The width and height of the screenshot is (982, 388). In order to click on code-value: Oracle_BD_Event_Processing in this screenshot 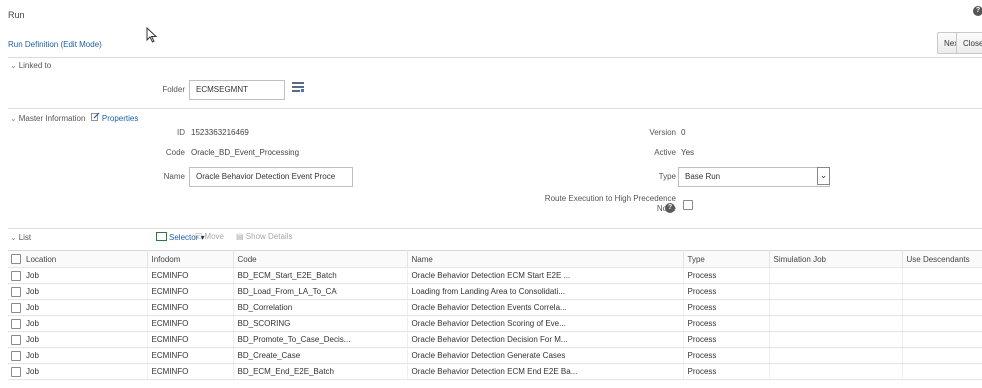, I will do `click(245, 152)`.